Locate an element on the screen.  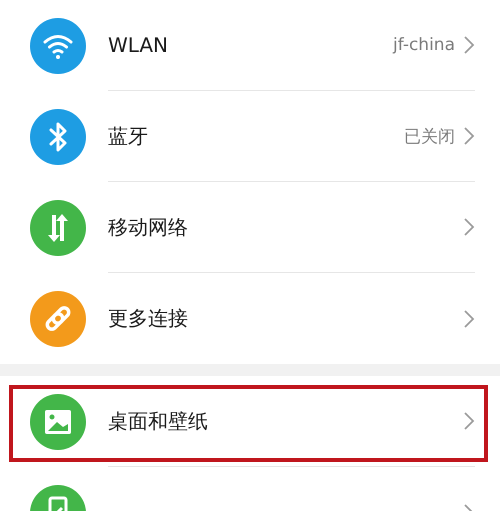
item-label: 蓝牙 is located at coordinates (128, 136).